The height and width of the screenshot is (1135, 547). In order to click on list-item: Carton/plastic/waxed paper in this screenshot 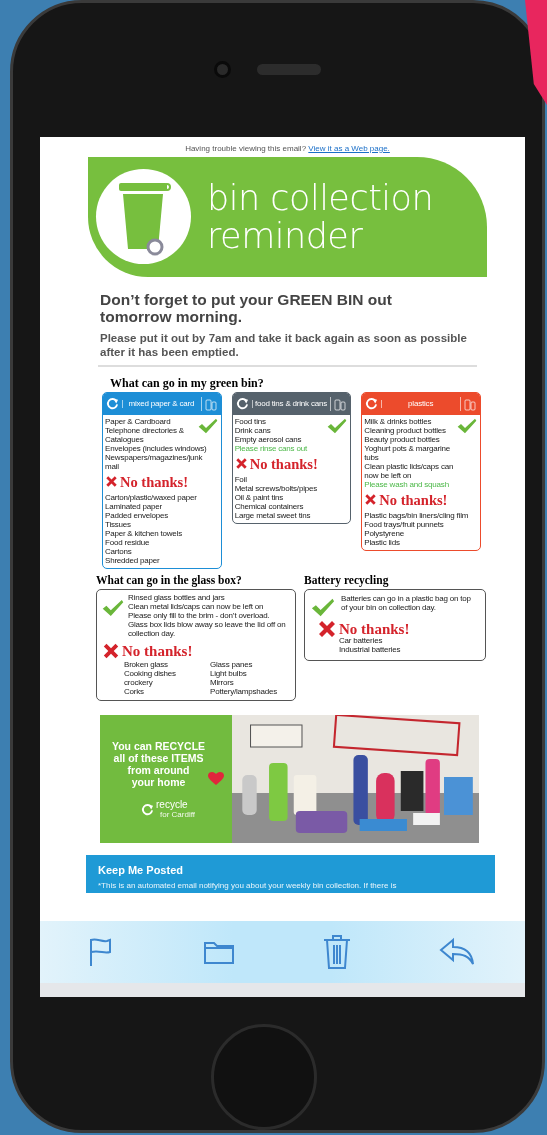, I will do `click(151, 498)`.